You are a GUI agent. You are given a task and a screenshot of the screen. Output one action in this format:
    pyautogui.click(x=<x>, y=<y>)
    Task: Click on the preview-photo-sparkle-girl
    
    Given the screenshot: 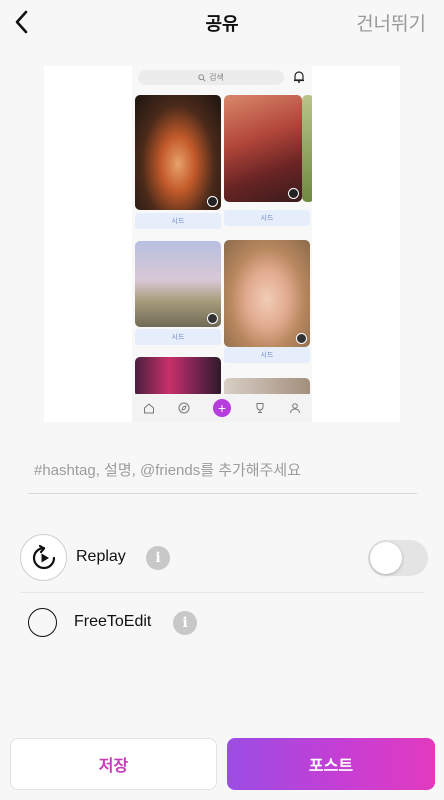 What is the action you would take?
    pyautogui.click(x=263, y=148)
    